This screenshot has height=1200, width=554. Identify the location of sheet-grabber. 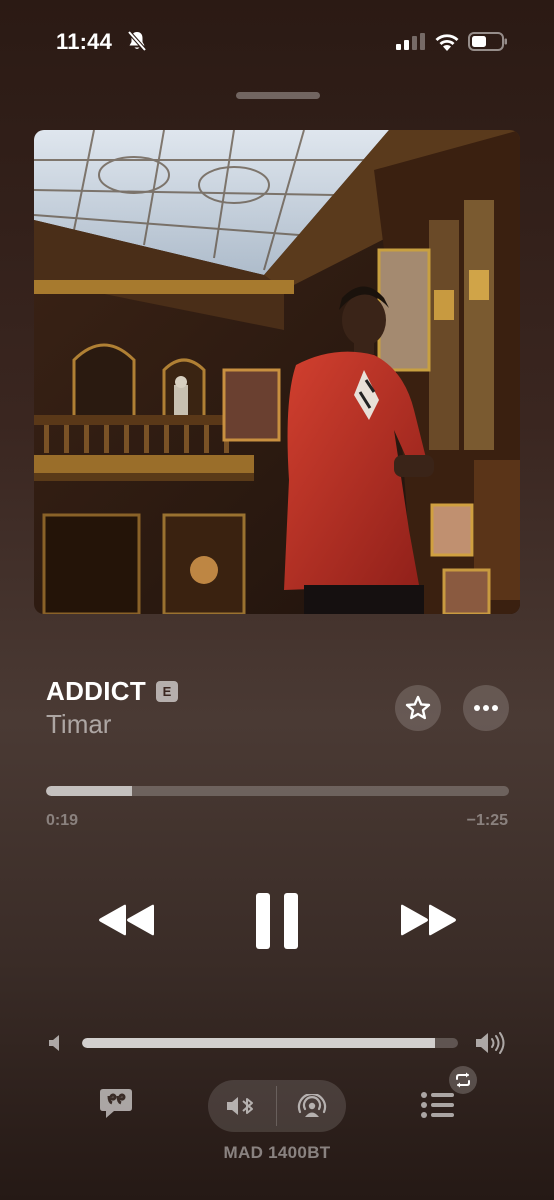
(278, 95).